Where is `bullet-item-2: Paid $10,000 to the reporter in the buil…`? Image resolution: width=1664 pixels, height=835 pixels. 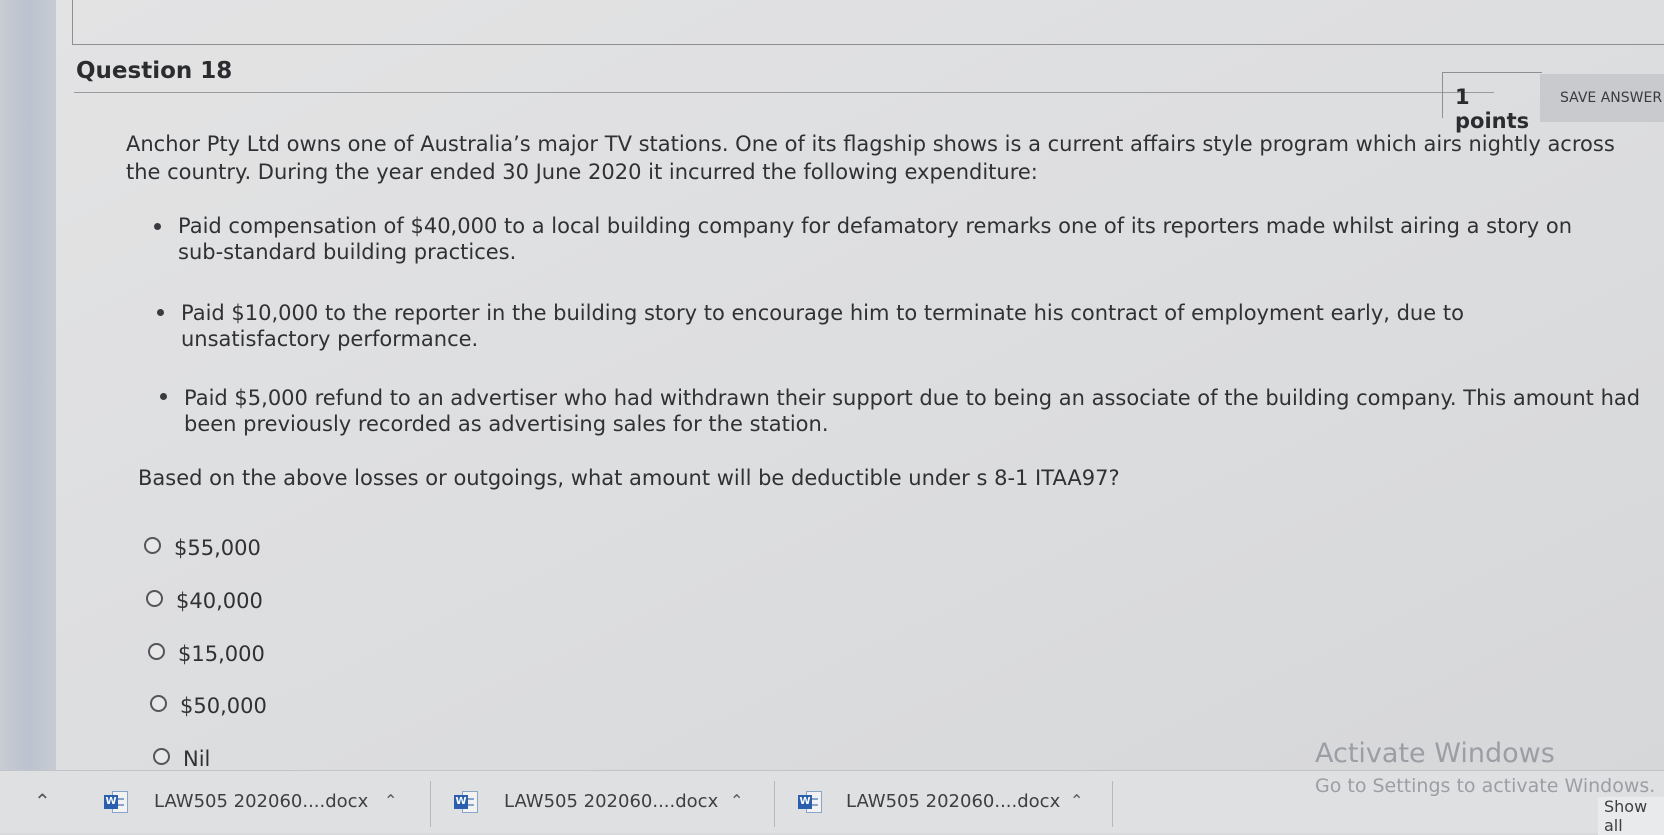
bullet-item-2: Paid $10,000 to the reporter in the buil… is located at coordinates (822, 326).